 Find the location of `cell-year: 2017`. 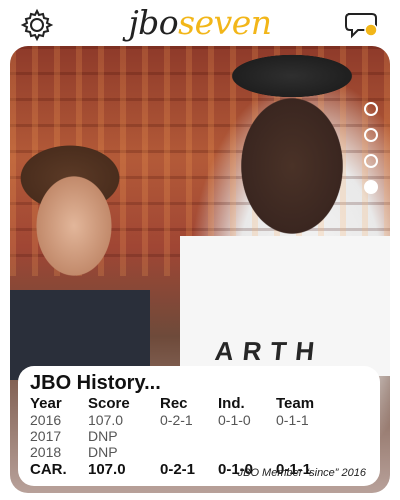

cell-year: 2017 is located at coordinates (46, 436).